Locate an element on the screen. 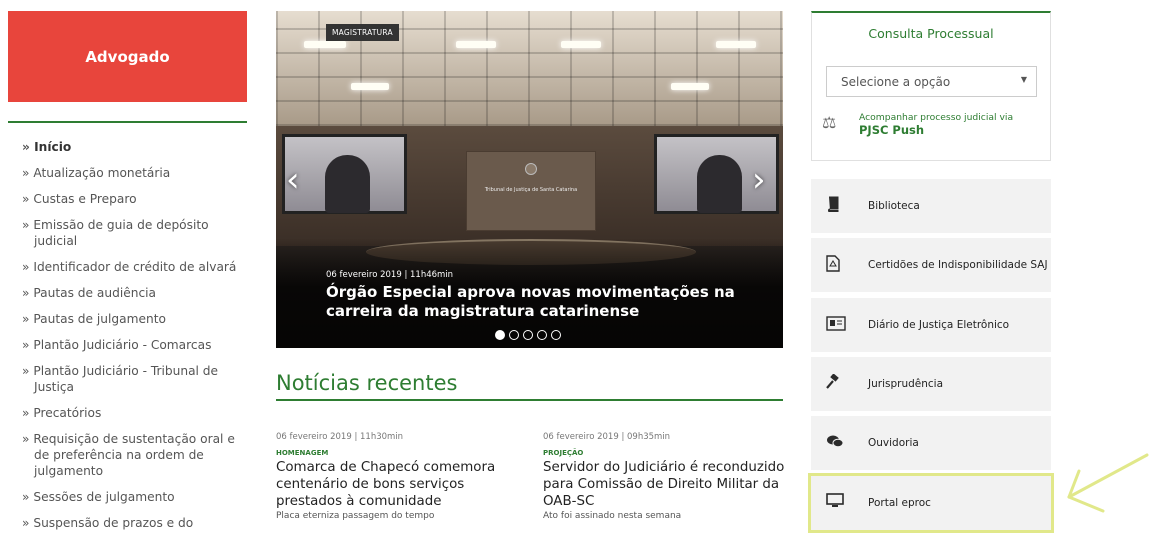  service-certidoes: Certidões de Indisponibilidade SAJ is located at coordinates (931, 265).